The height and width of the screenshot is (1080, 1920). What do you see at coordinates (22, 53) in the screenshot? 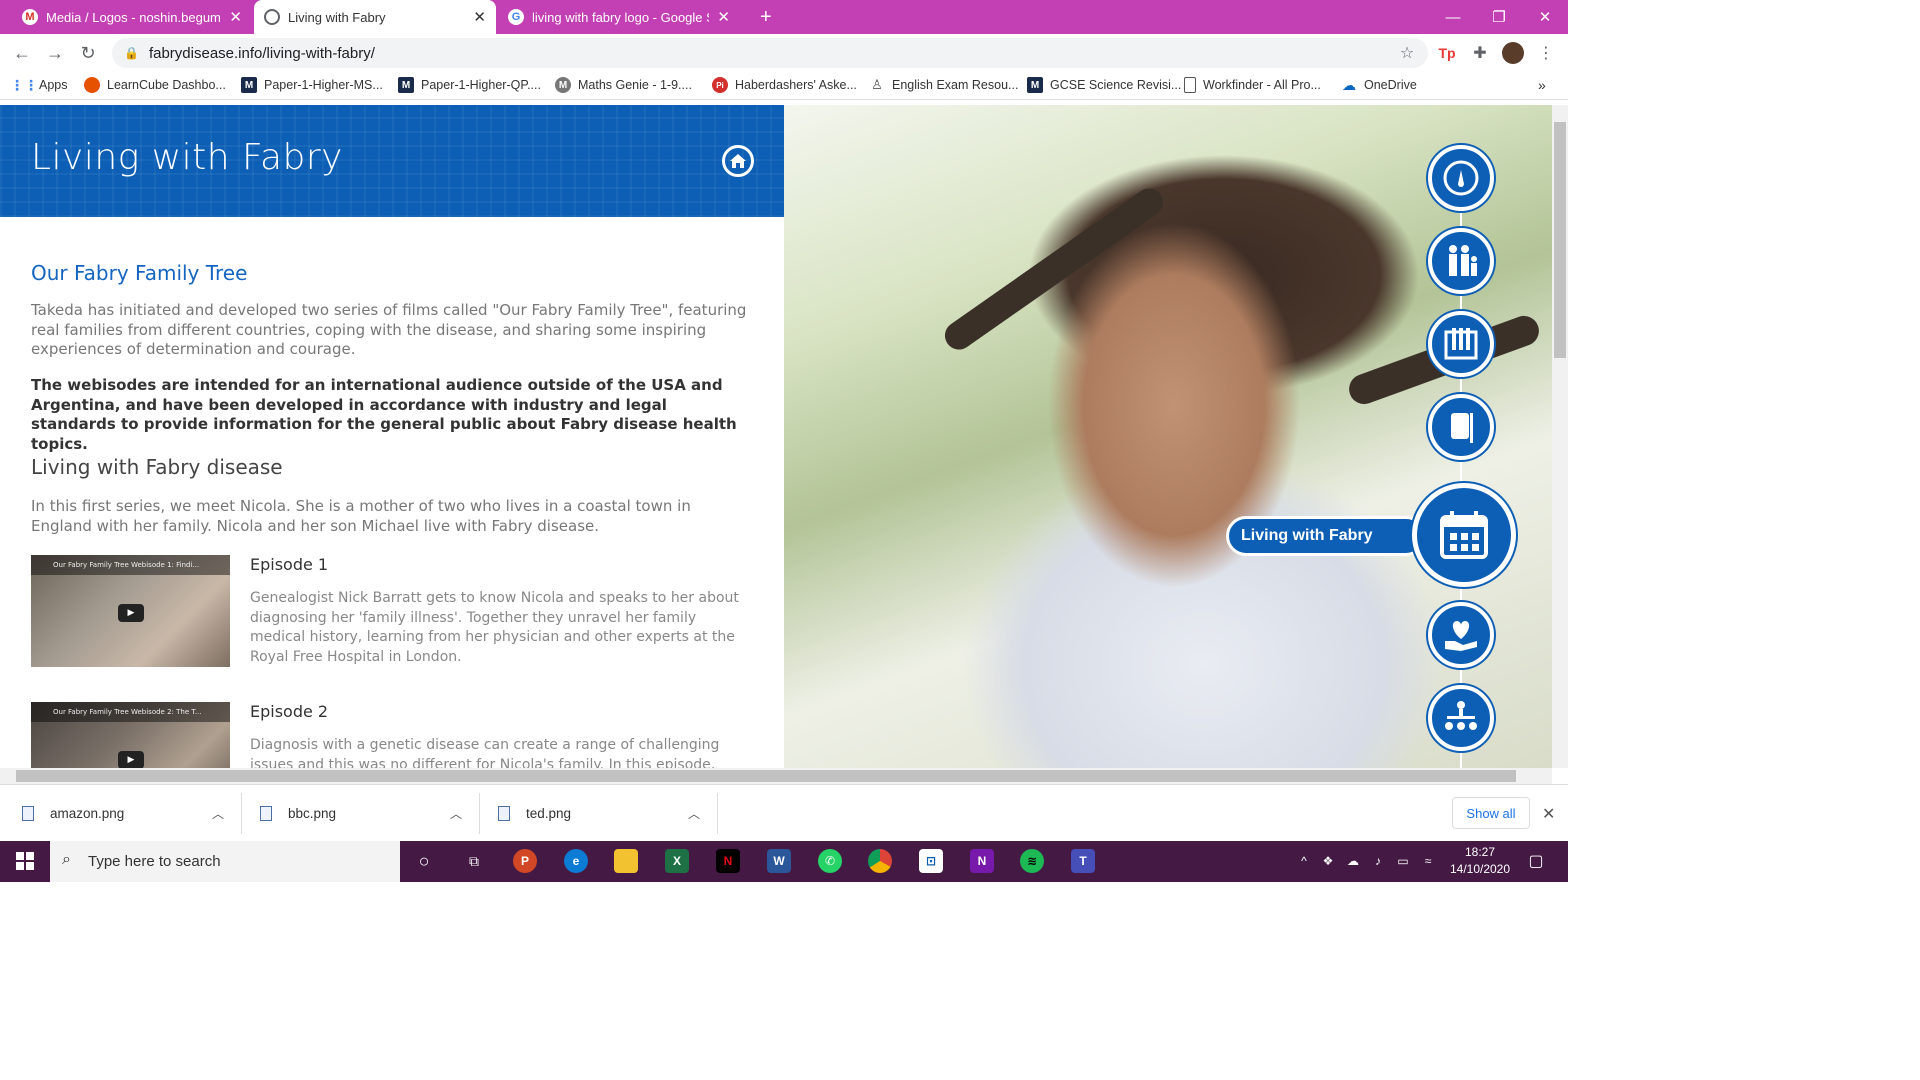
I see `back-button: ←` at bounding box center [22, 53].